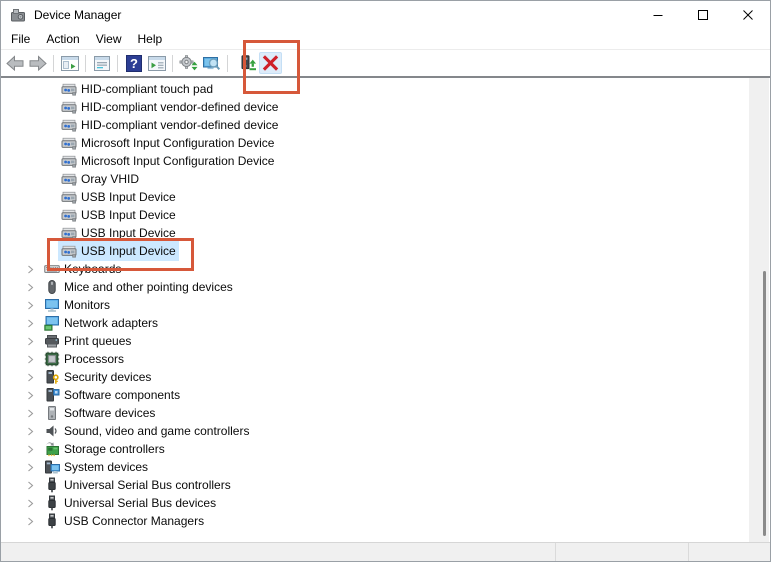 This screenshot has height=562, width=771. I want to click on titlebar: Device Manager, so click(385, 15).